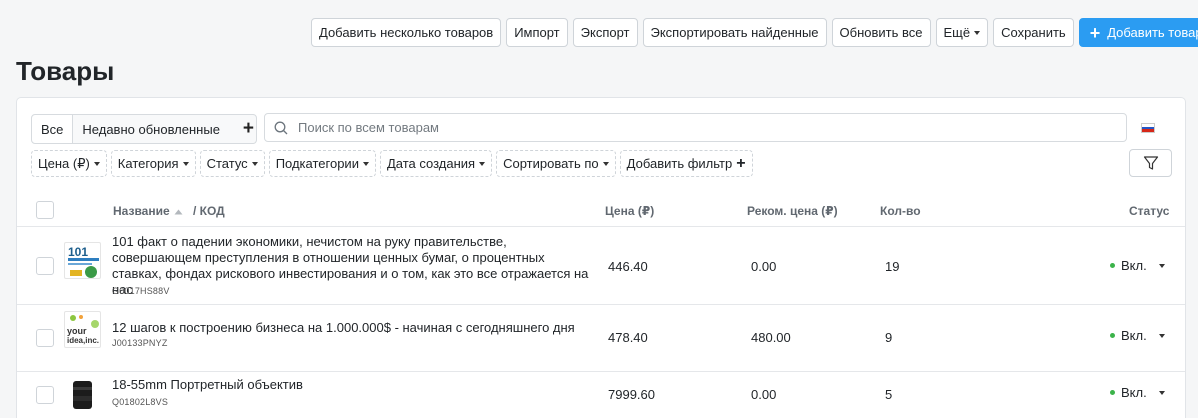  Describe the element at coordinates (248, 129) in the screenshot. I see `add-tab-icon: +` at that location.